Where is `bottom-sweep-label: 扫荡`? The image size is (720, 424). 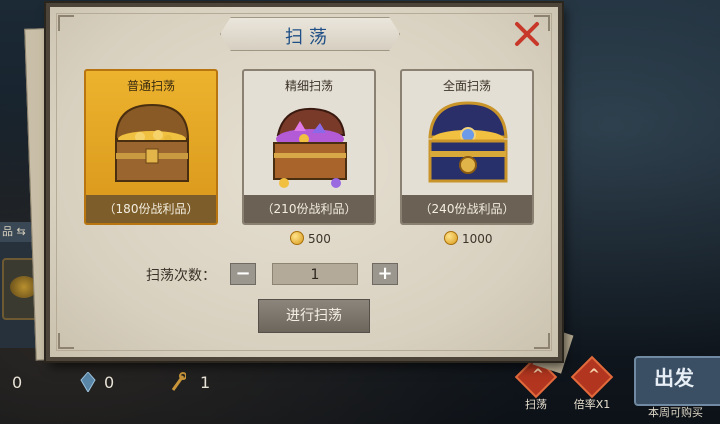
bottom-sweep-label: 扫荡 is located at coordinates (536, 404).